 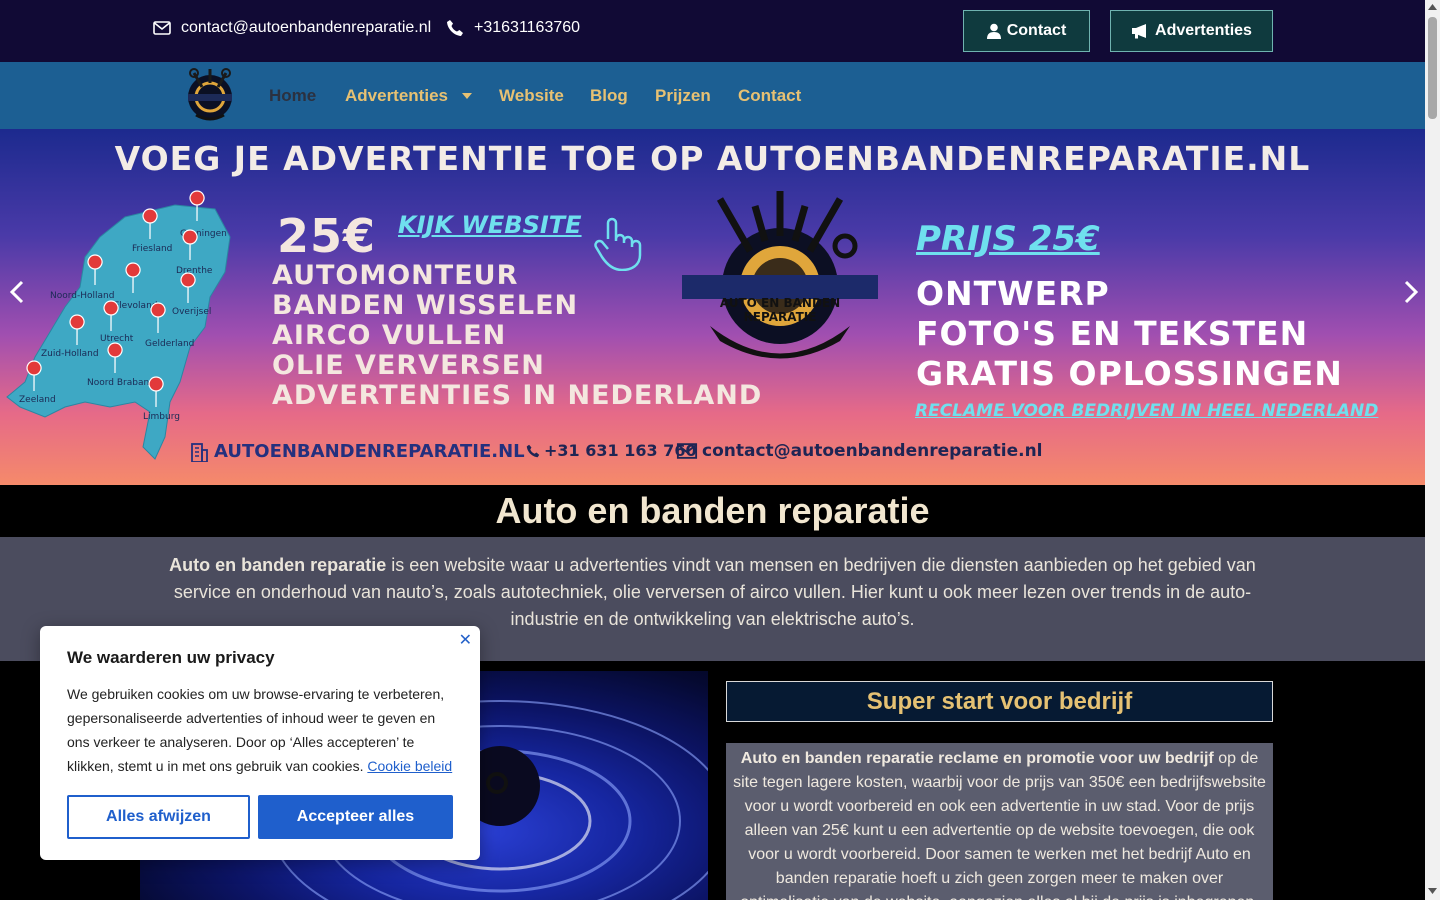 I want to click on hero-bottom-phone-row: +31 631 163 760, so click(x=611, y=450).